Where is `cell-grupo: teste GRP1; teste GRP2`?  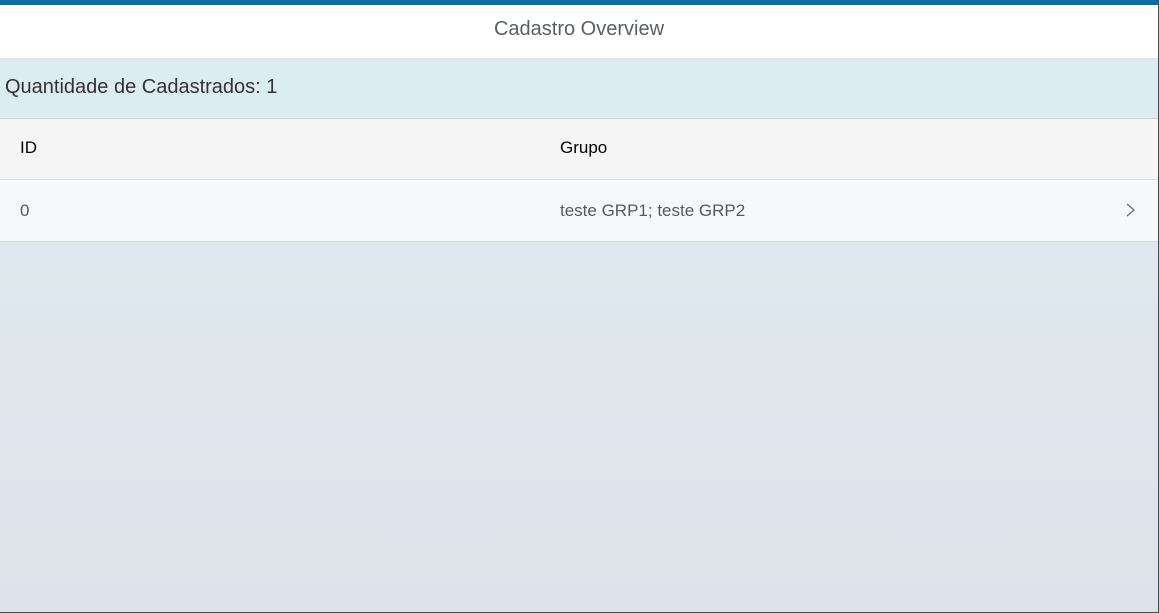 cell-grupo: teste GRP1; teste GRP2 is located at coordinates (653, 210).